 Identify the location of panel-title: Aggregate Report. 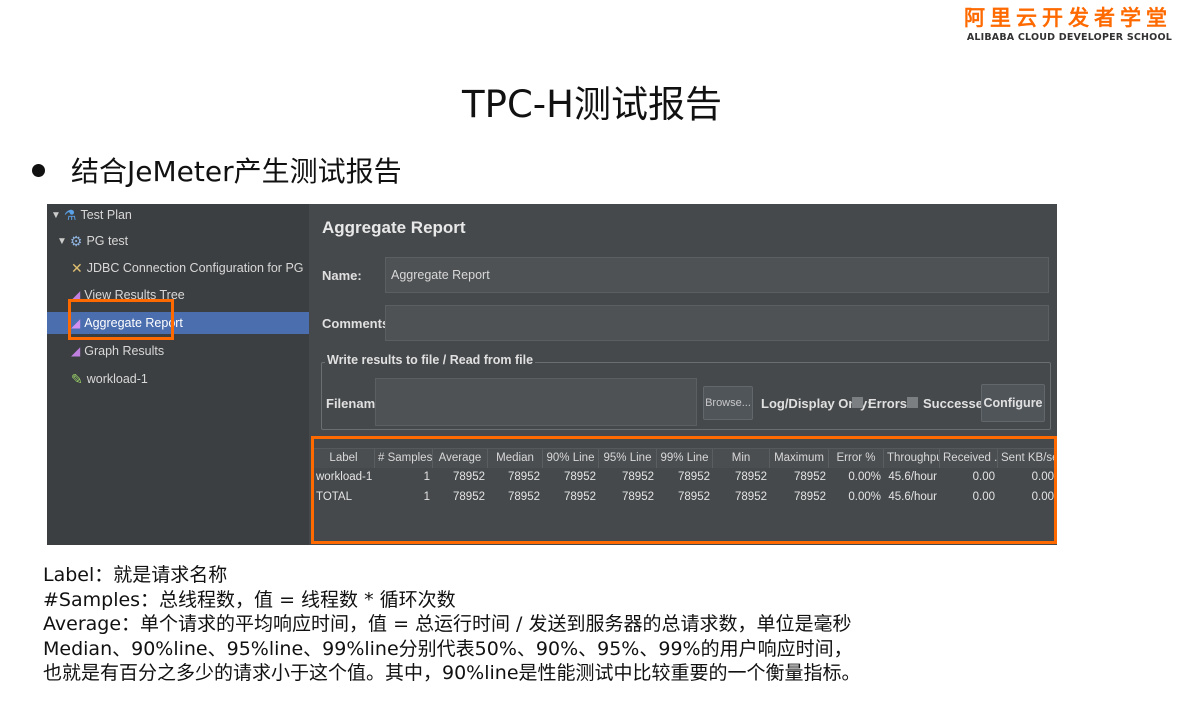
(394, 227).